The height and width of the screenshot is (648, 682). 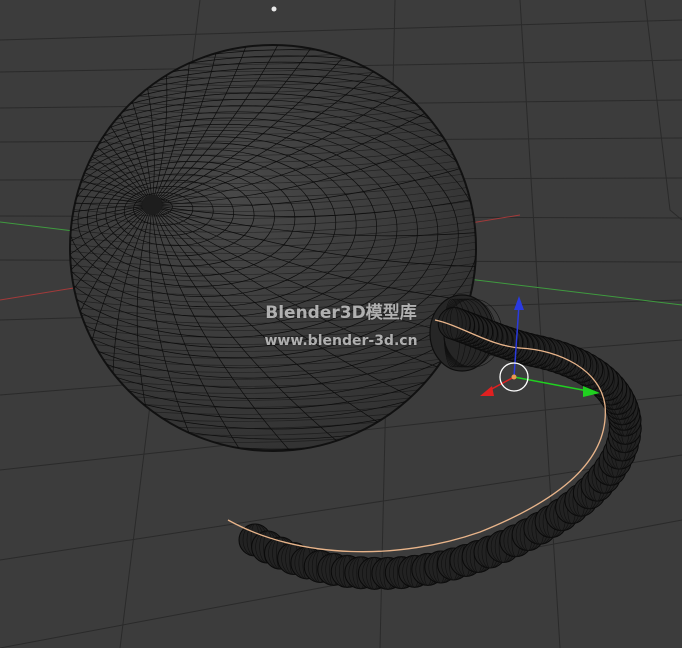 I want to click on origin-point-icon, so click(x=514, y=377).